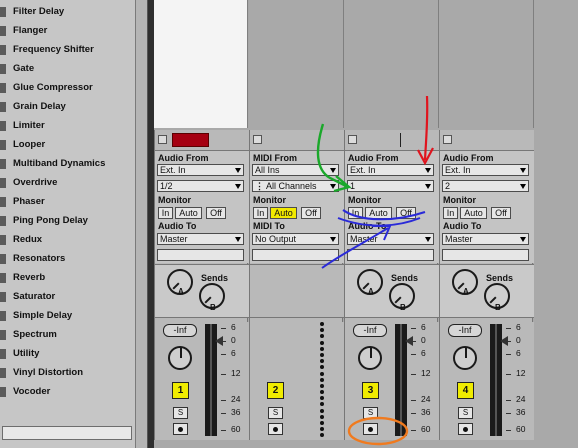 This screenshot has height=448, width=578. I want to click on input-type-value: All Ins, so click(267, 170).